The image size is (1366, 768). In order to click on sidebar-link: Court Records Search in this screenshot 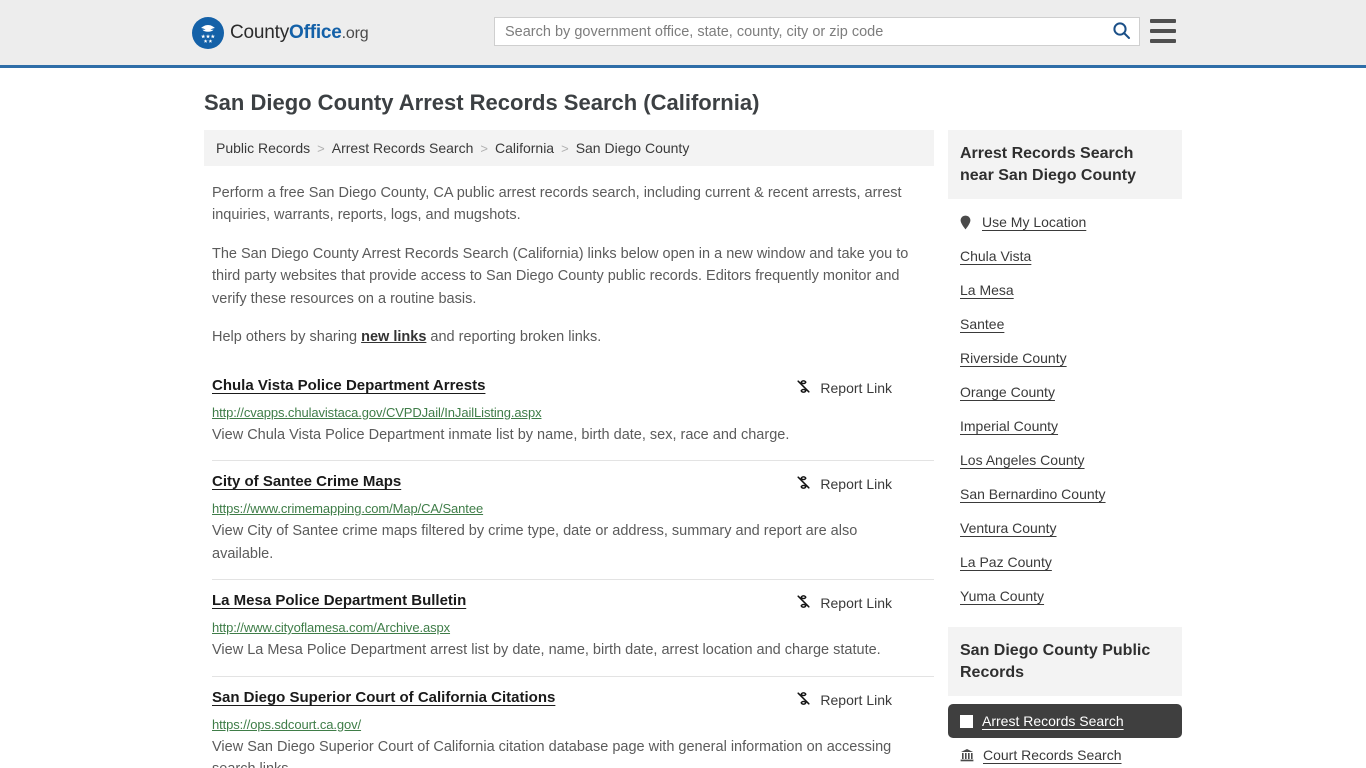, I will do `click(1052, 755)`.